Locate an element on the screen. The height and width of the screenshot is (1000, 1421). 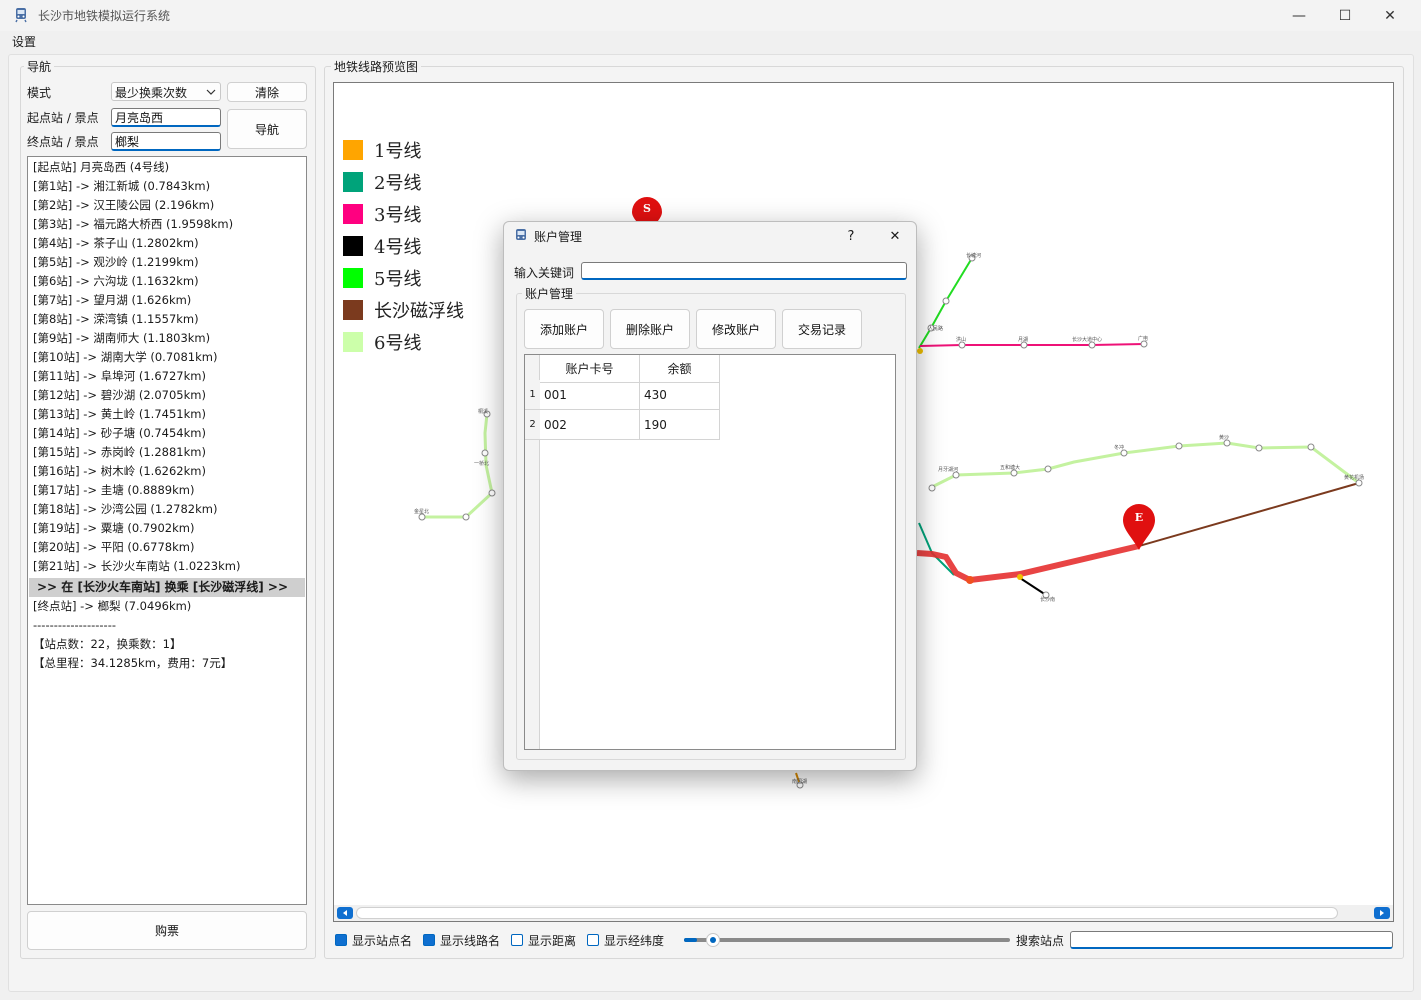
help-icon: ? is located at coordinates (851, 236).